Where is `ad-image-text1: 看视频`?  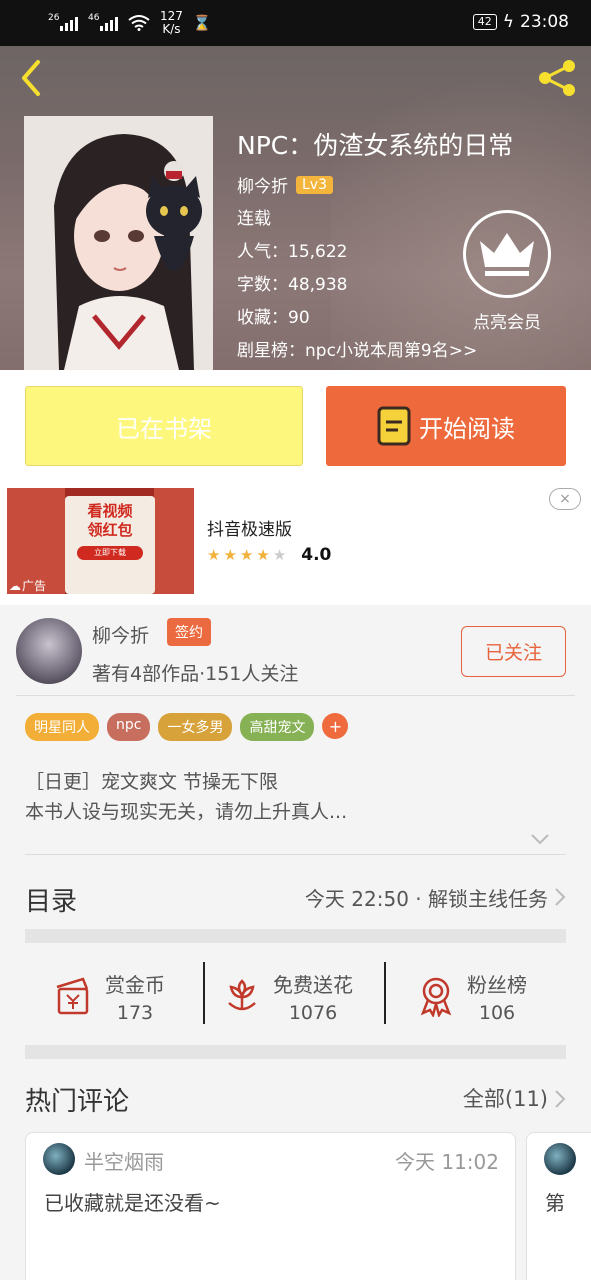 ad-image-text1: 看视频 is located at coordinates (110, 511).